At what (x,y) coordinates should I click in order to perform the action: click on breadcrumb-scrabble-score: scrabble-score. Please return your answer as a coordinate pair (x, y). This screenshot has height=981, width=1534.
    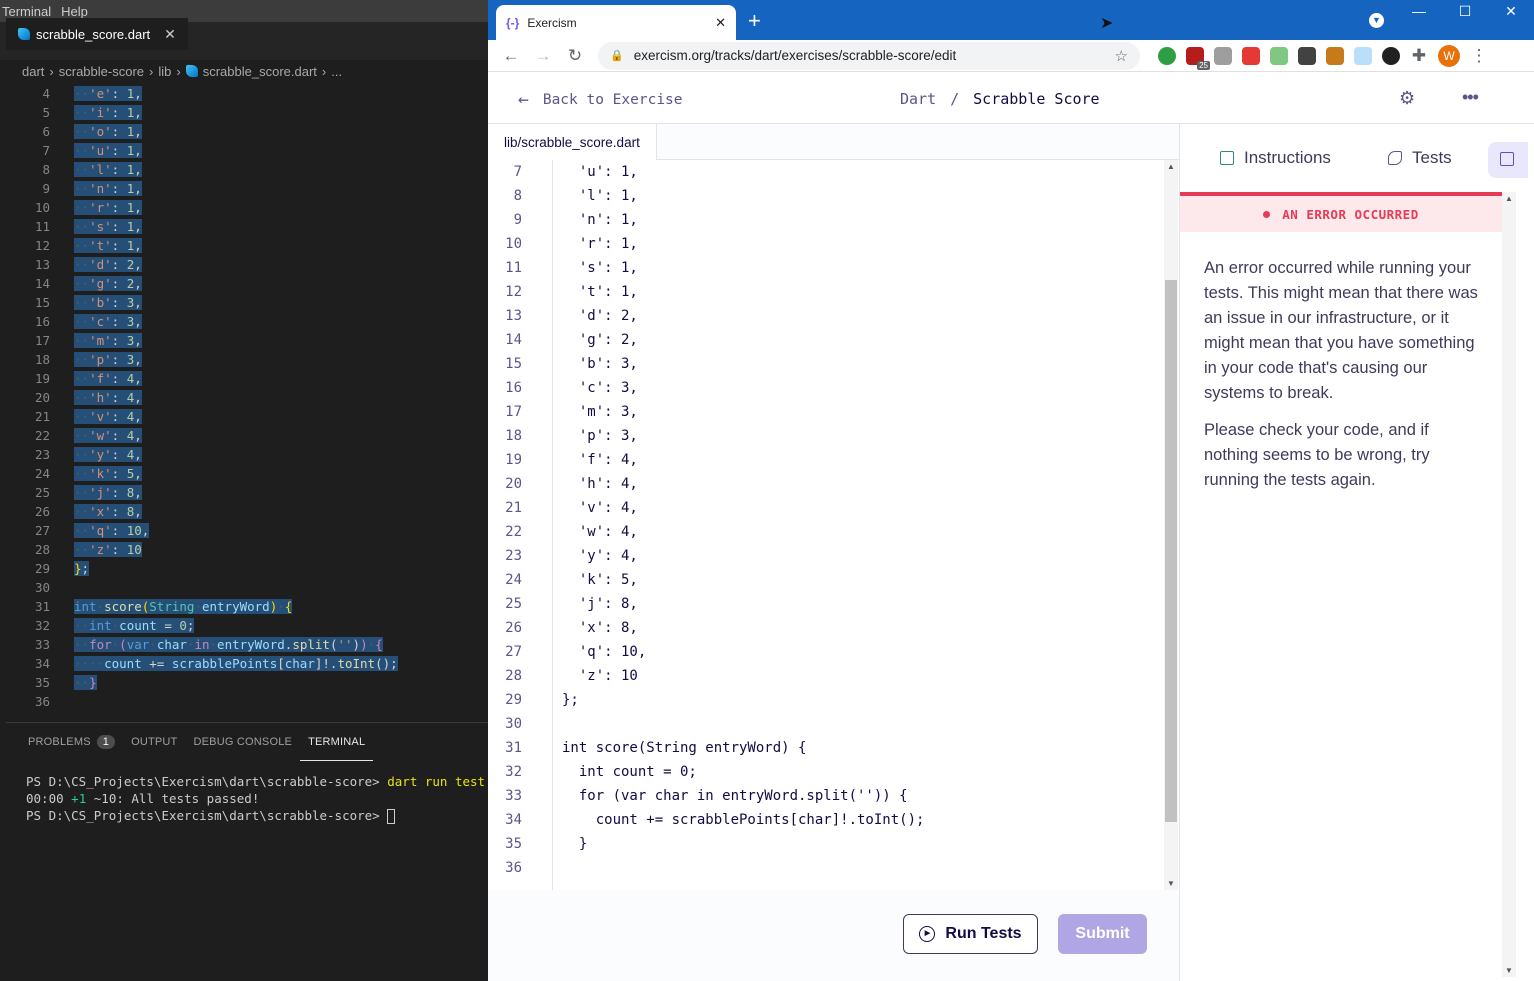
    Looking at the image, I should click on (101, 71).